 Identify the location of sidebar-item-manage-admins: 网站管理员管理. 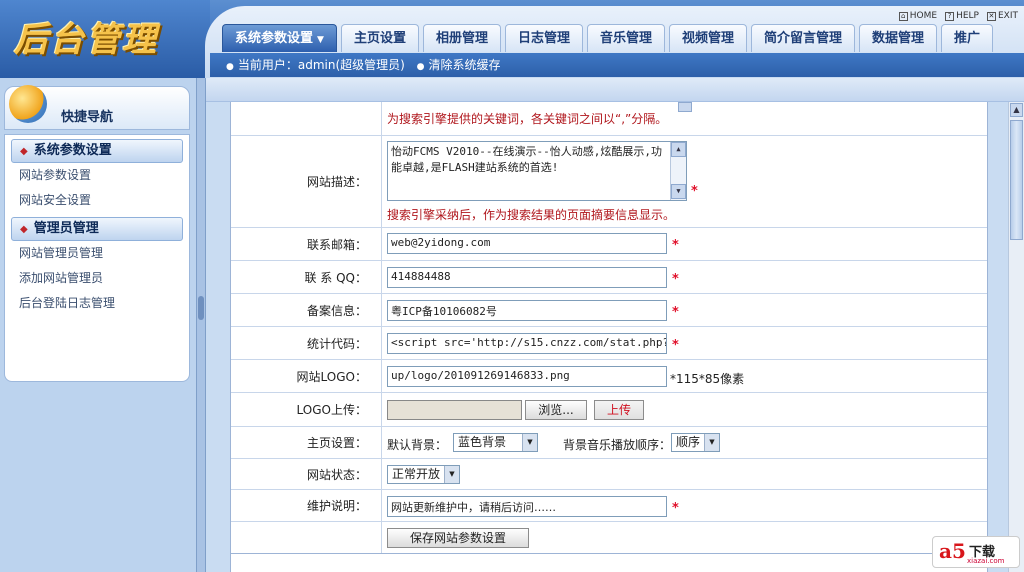
(97, 253).